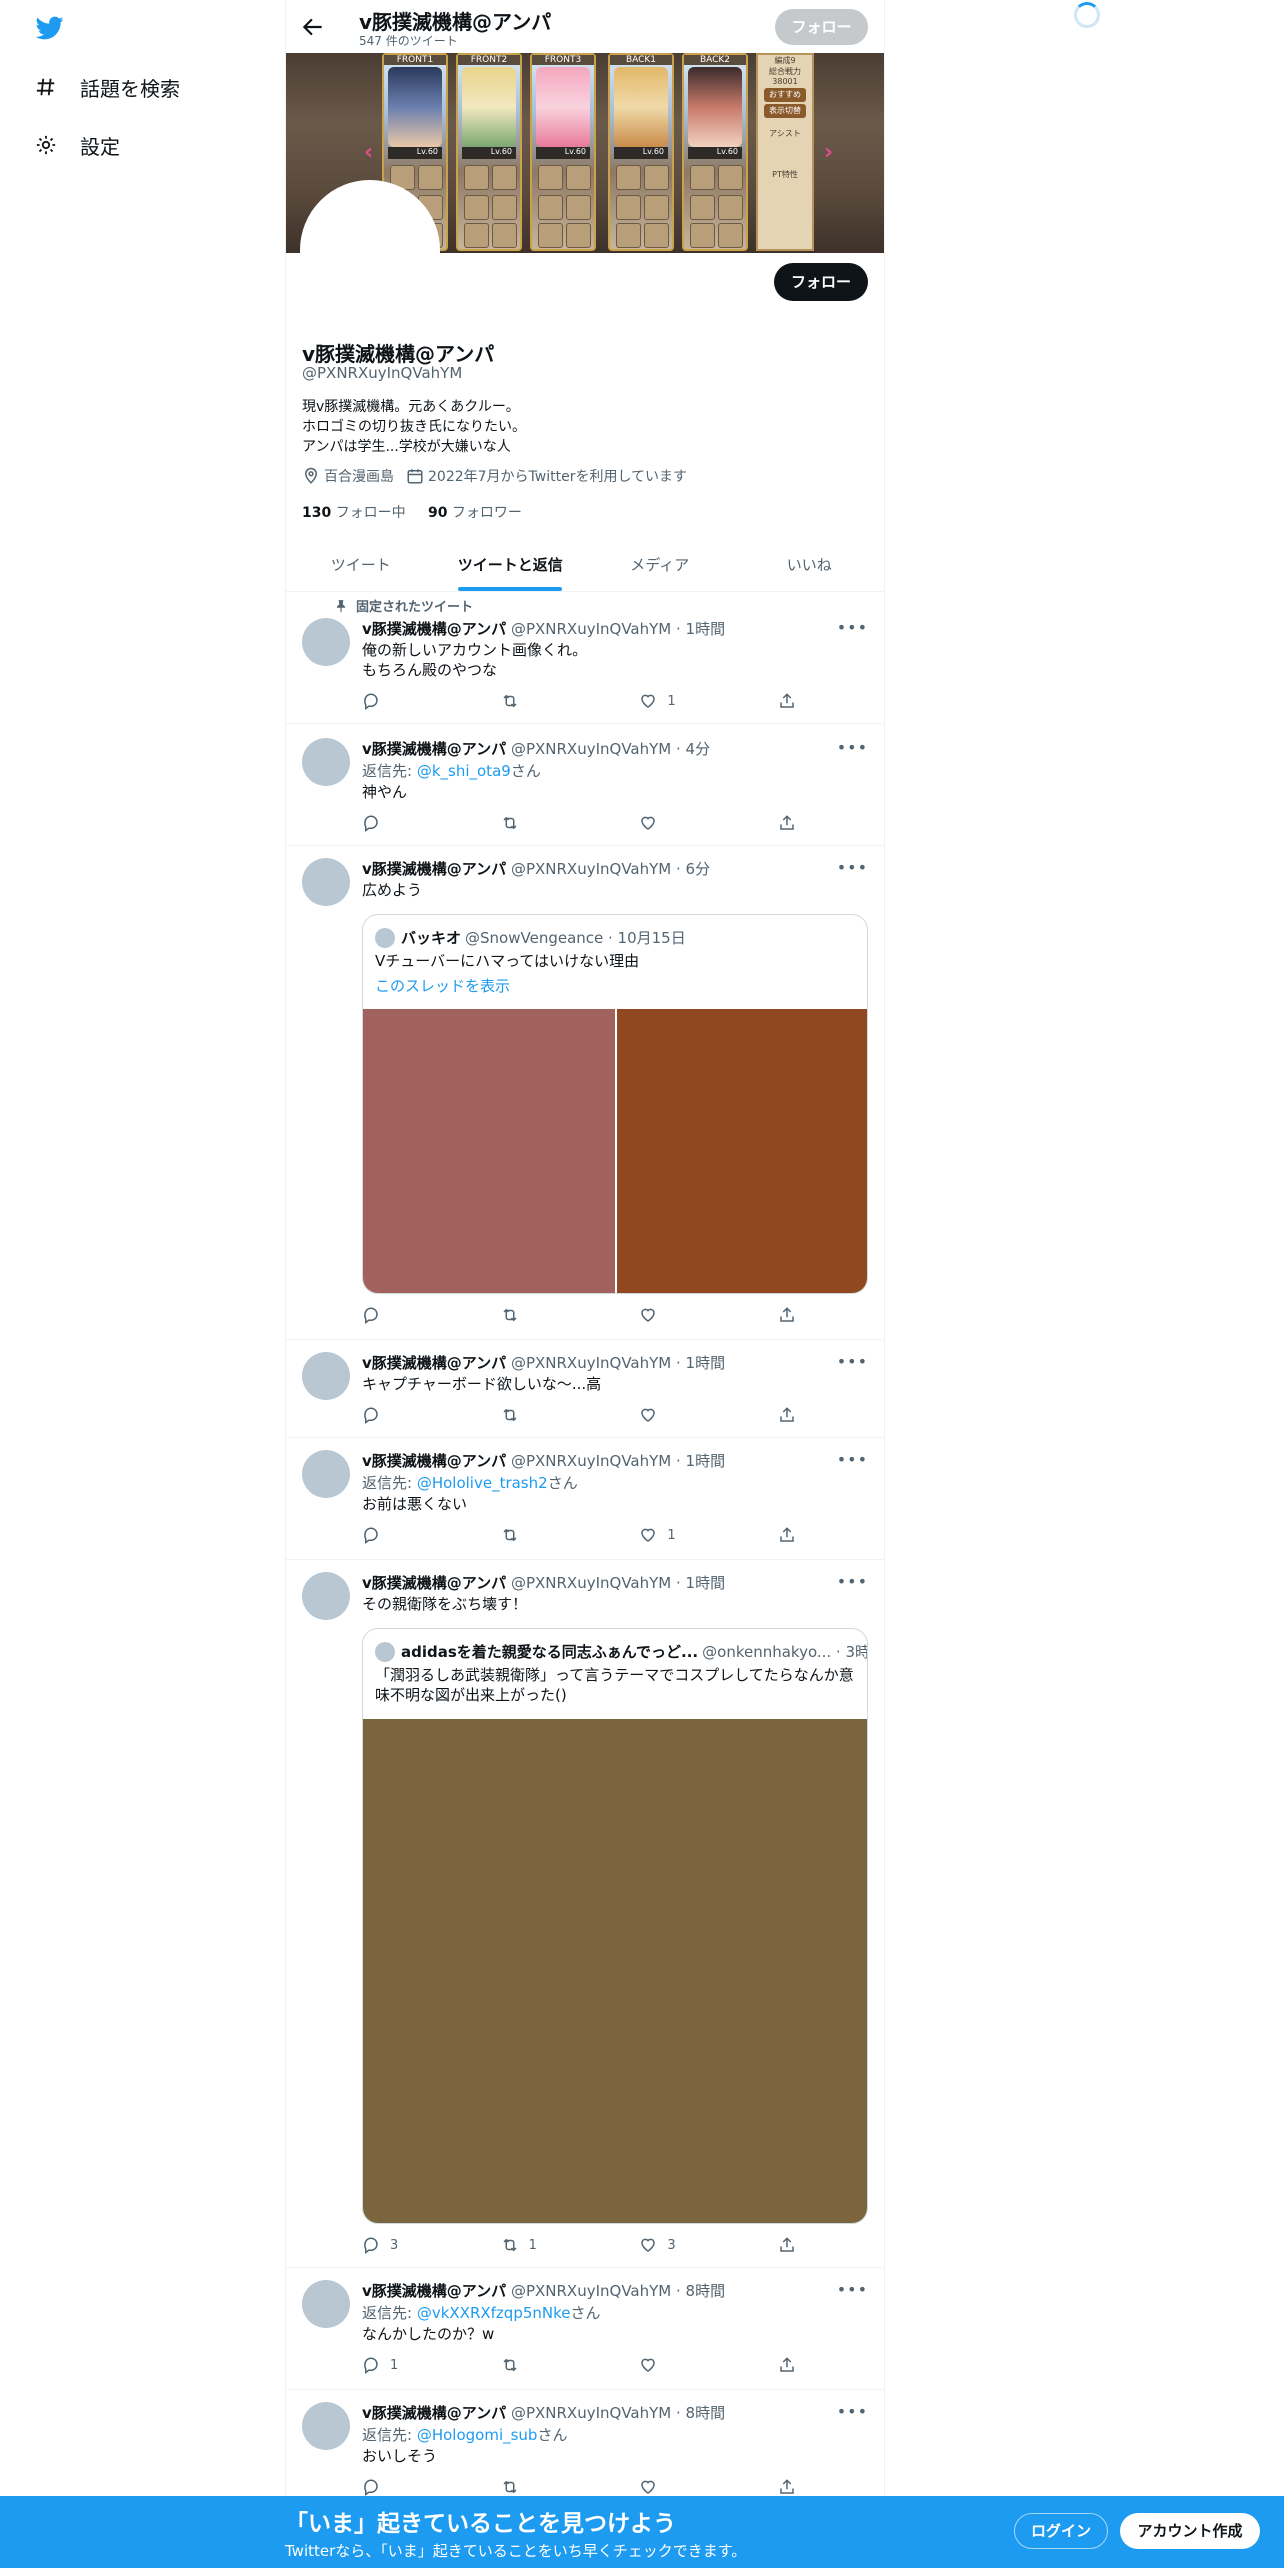 Image resolution: width=1284 pixels, height=2568 pixels. What do you see at coordinates (810, 564) in the screenshot?
I see `tab-likes: いいね` at bounding box center [810, 564].